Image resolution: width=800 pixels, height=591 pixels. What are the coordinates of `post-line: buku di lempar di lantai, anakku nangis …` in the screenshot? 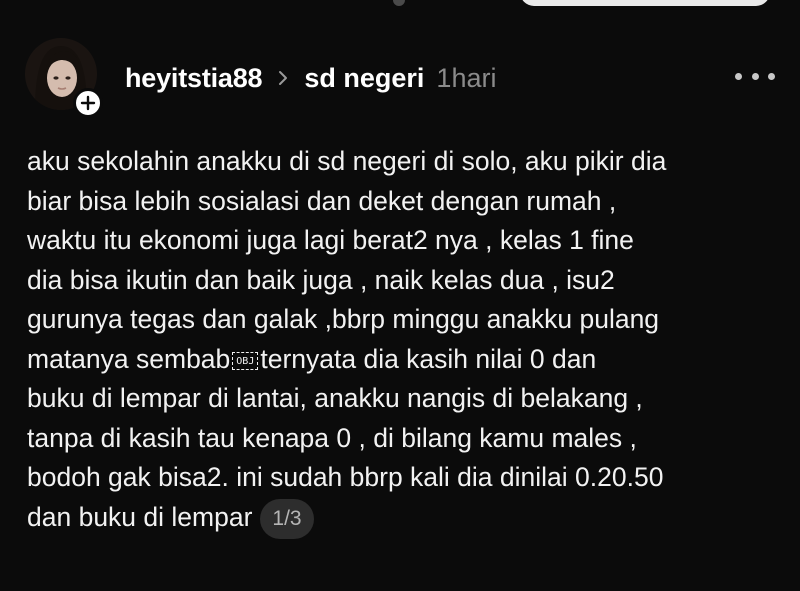 It's located at (335, 398).